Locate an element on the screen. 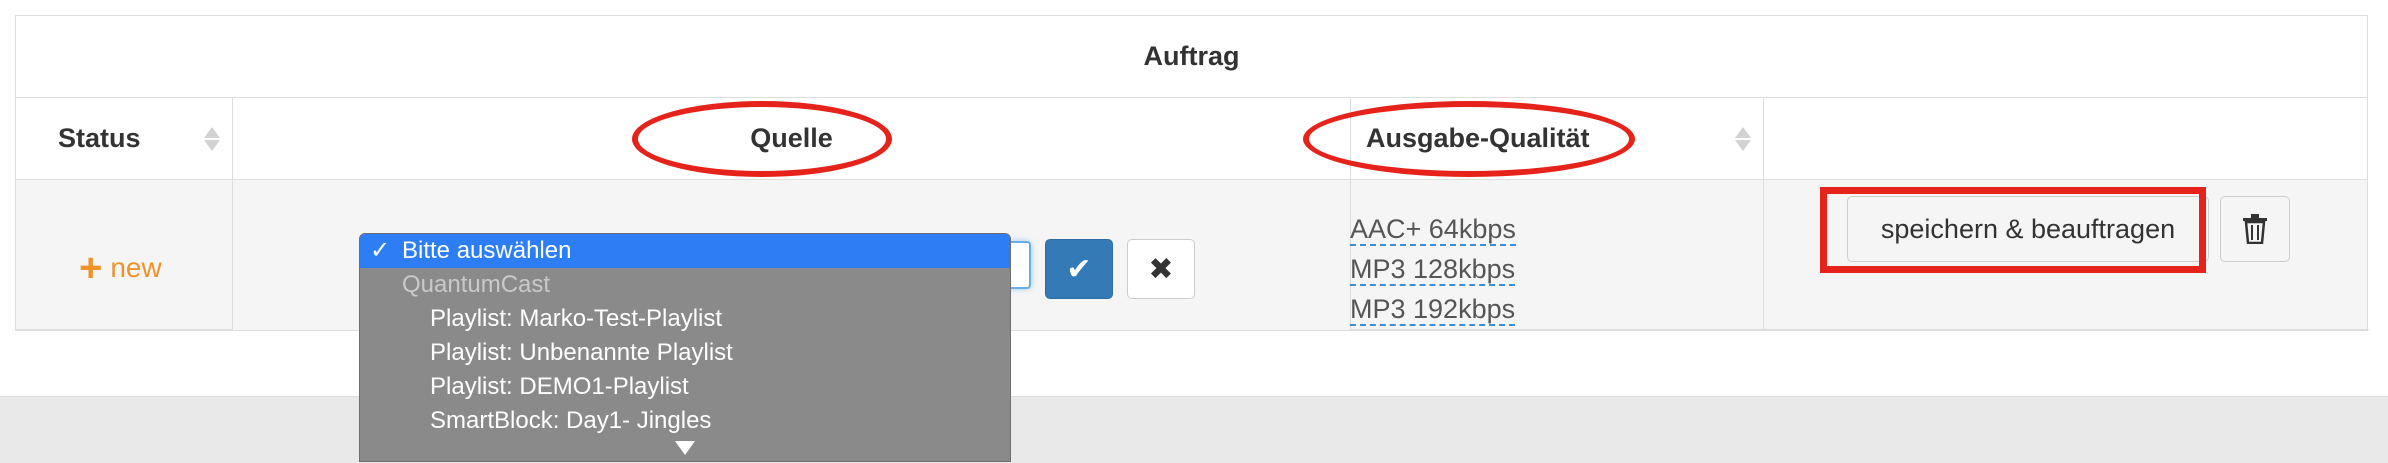 The height and width of the screenshot is (463, 2388). dropdown-option: Playlist: Marko-Test-Playlist is located at coordinates (685, 319).